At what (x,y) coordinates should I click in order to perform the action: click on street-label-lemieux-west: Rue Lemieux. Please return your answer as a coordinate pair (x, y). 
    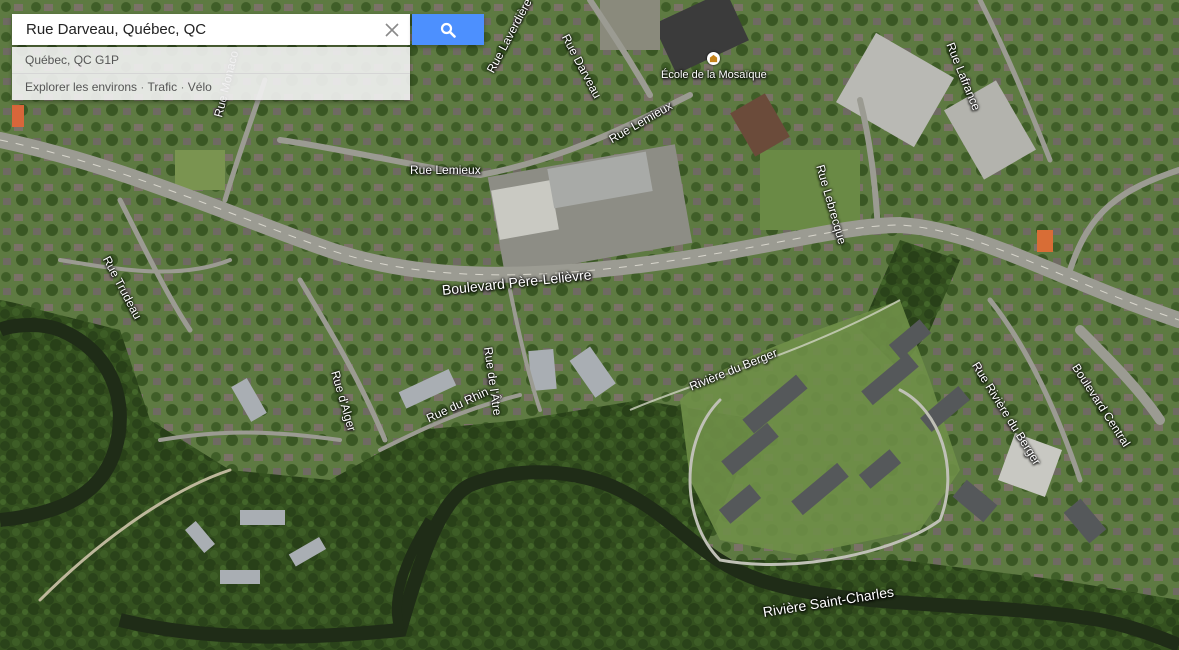
    Looking at the image, I should click on (445, 170).